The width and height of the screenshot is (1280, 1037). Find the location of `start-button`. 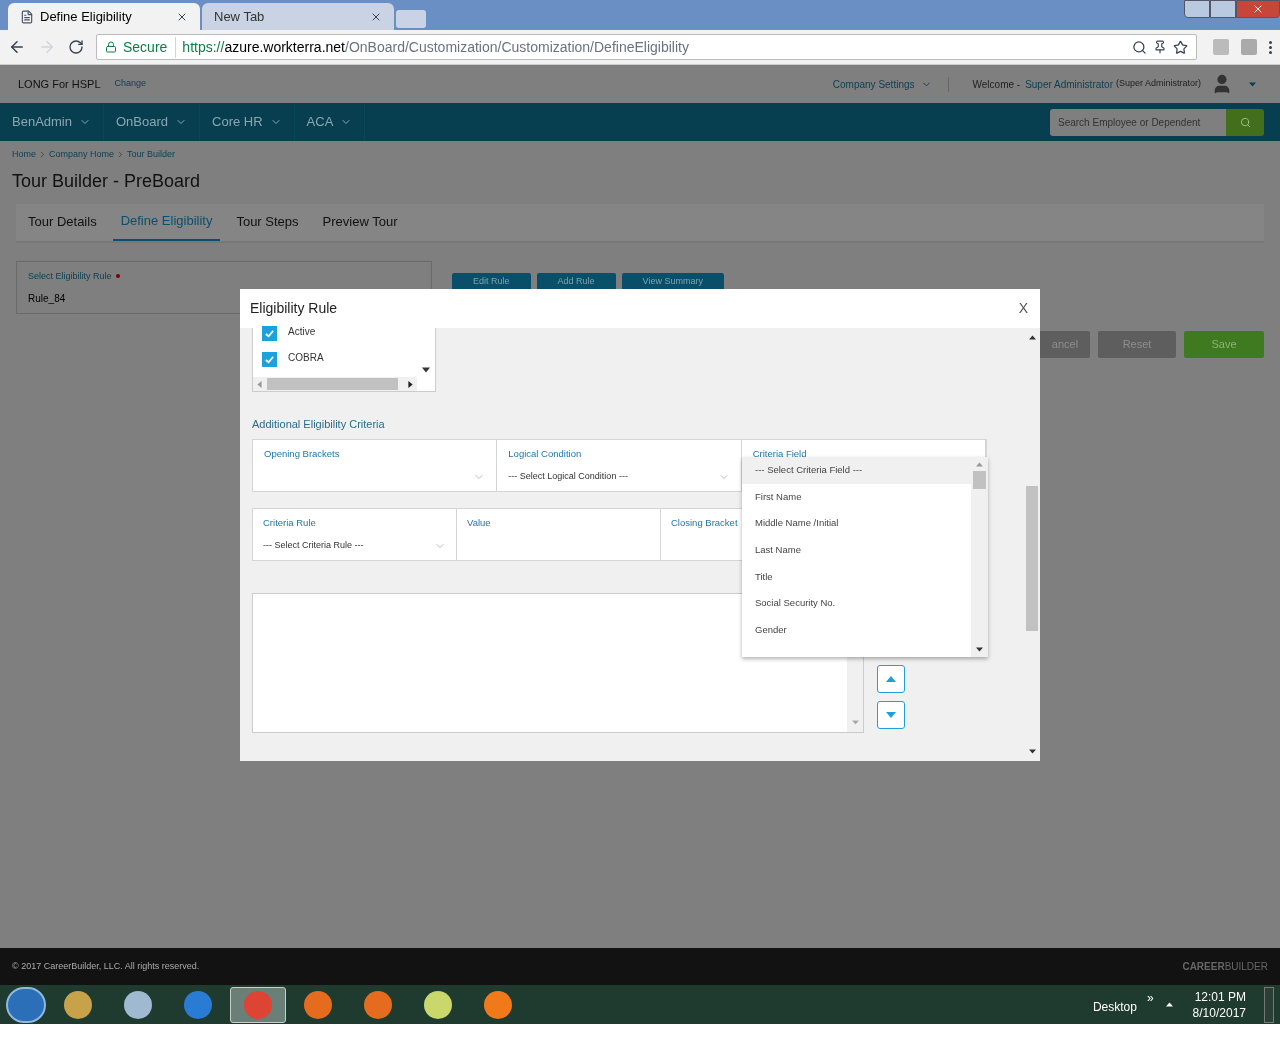

start-button is located at coordinates (26, 1004).